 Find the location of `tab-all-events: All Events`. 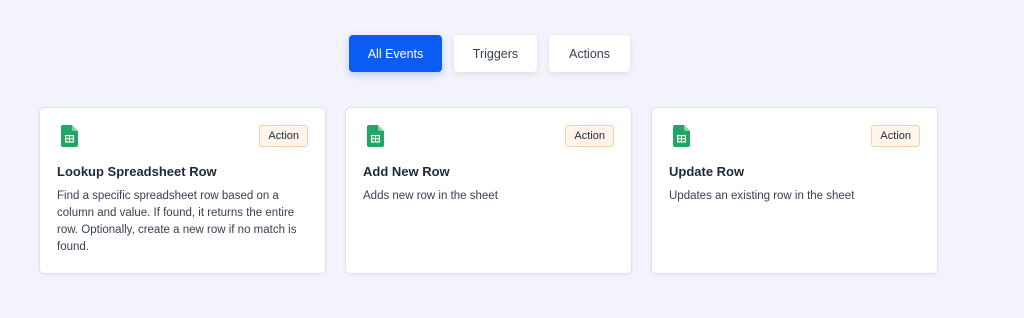

tab-all-events: All Events is located at coordinates (395, 53).